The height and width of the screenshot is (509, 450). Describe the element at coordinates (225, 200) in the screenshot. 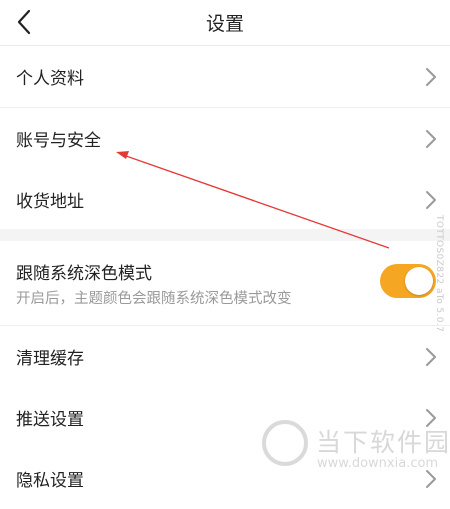

I see `settings-item-address: 收货地址` at that location.